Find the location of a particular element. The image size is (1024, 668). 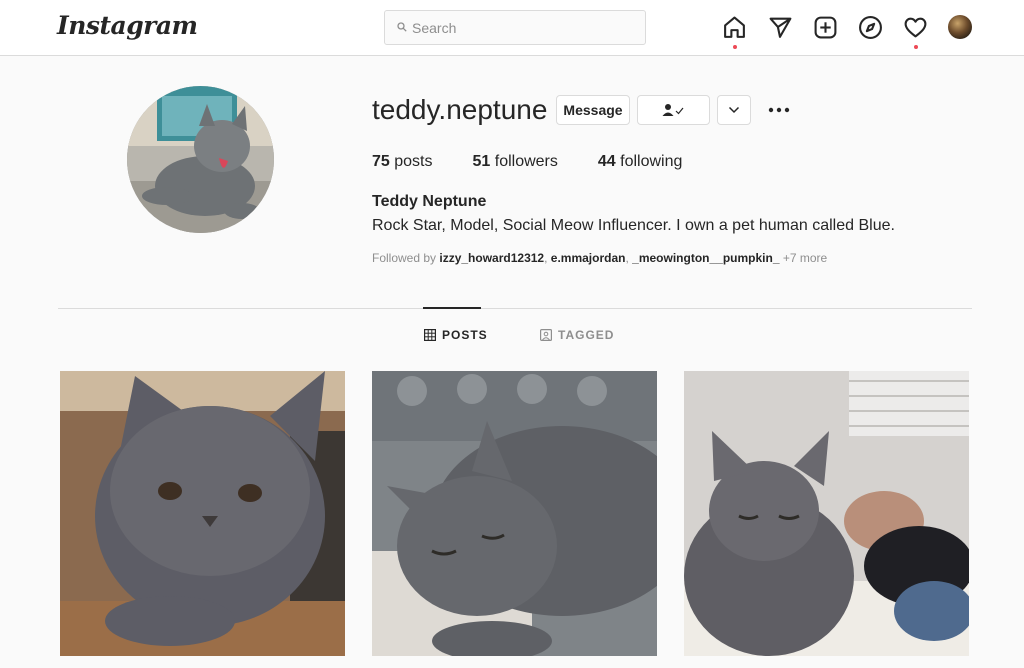

followers-stat: 51 followers is located at coordinates (515, 162).